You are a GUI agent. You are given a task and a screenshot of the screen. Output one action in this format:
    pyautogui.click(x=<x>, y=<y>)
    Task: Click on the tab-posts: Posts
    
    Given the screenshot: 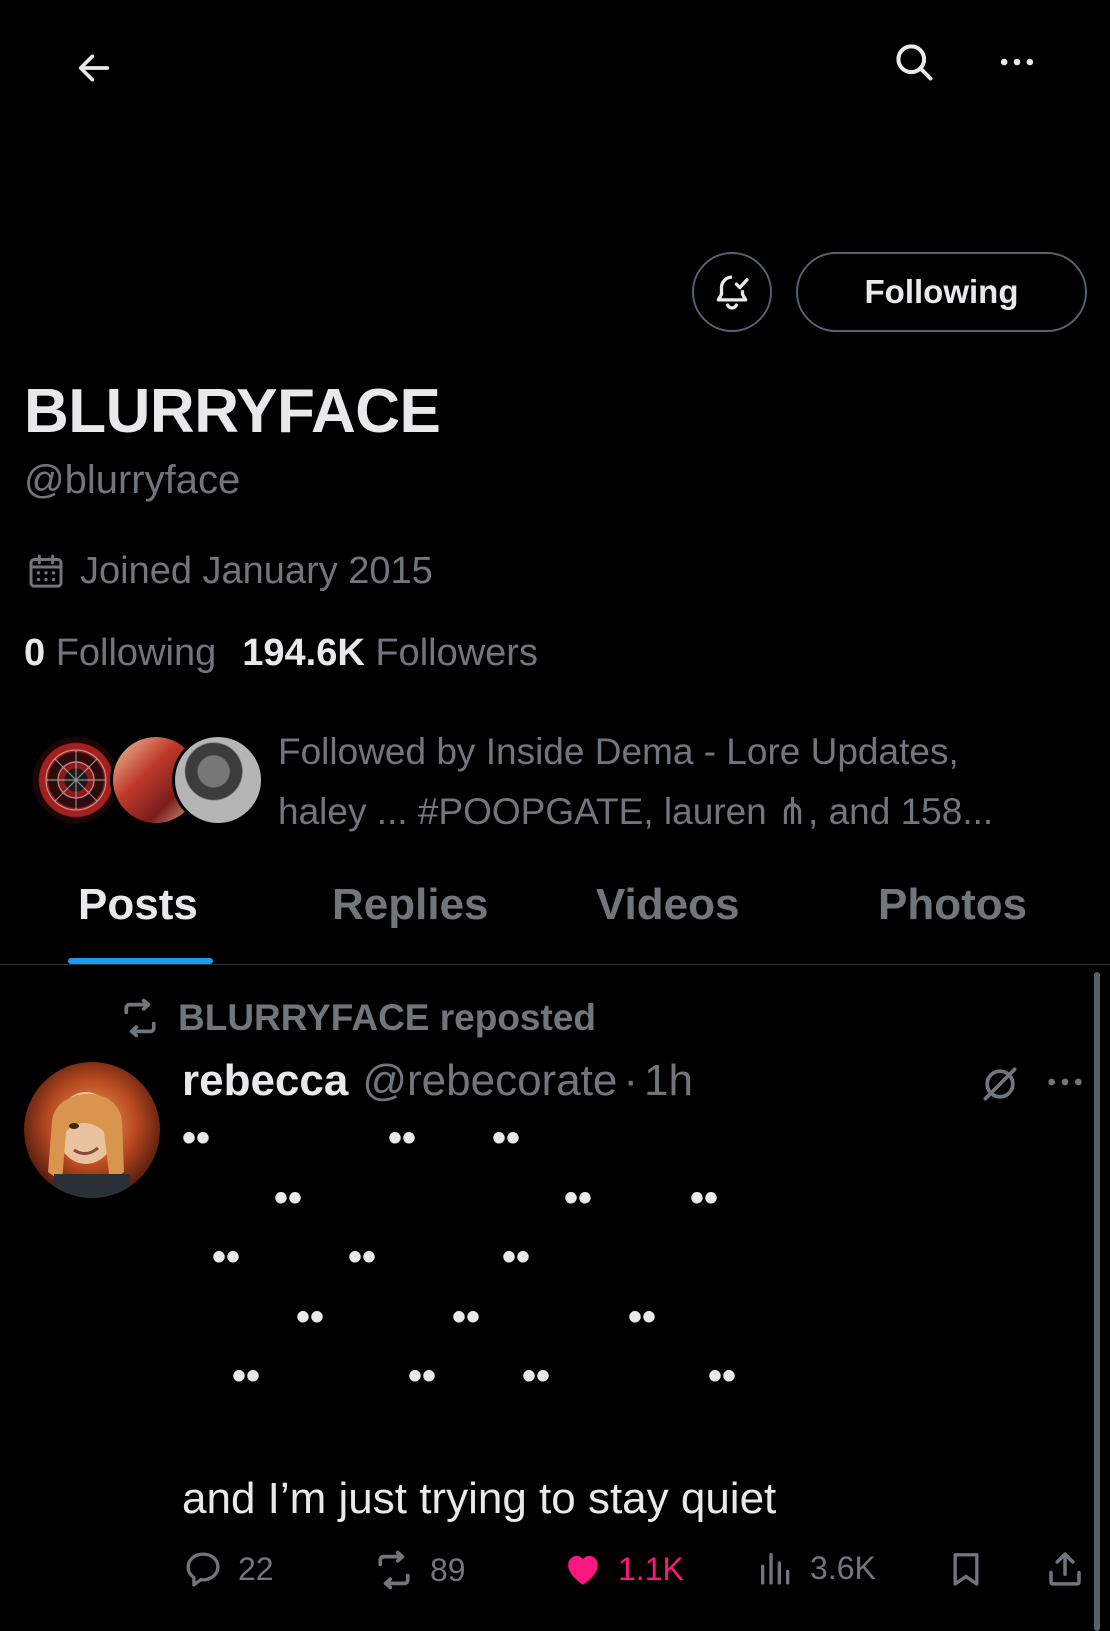 What is the action you would take?
    pyautogui.click(x=138, y=905)
    